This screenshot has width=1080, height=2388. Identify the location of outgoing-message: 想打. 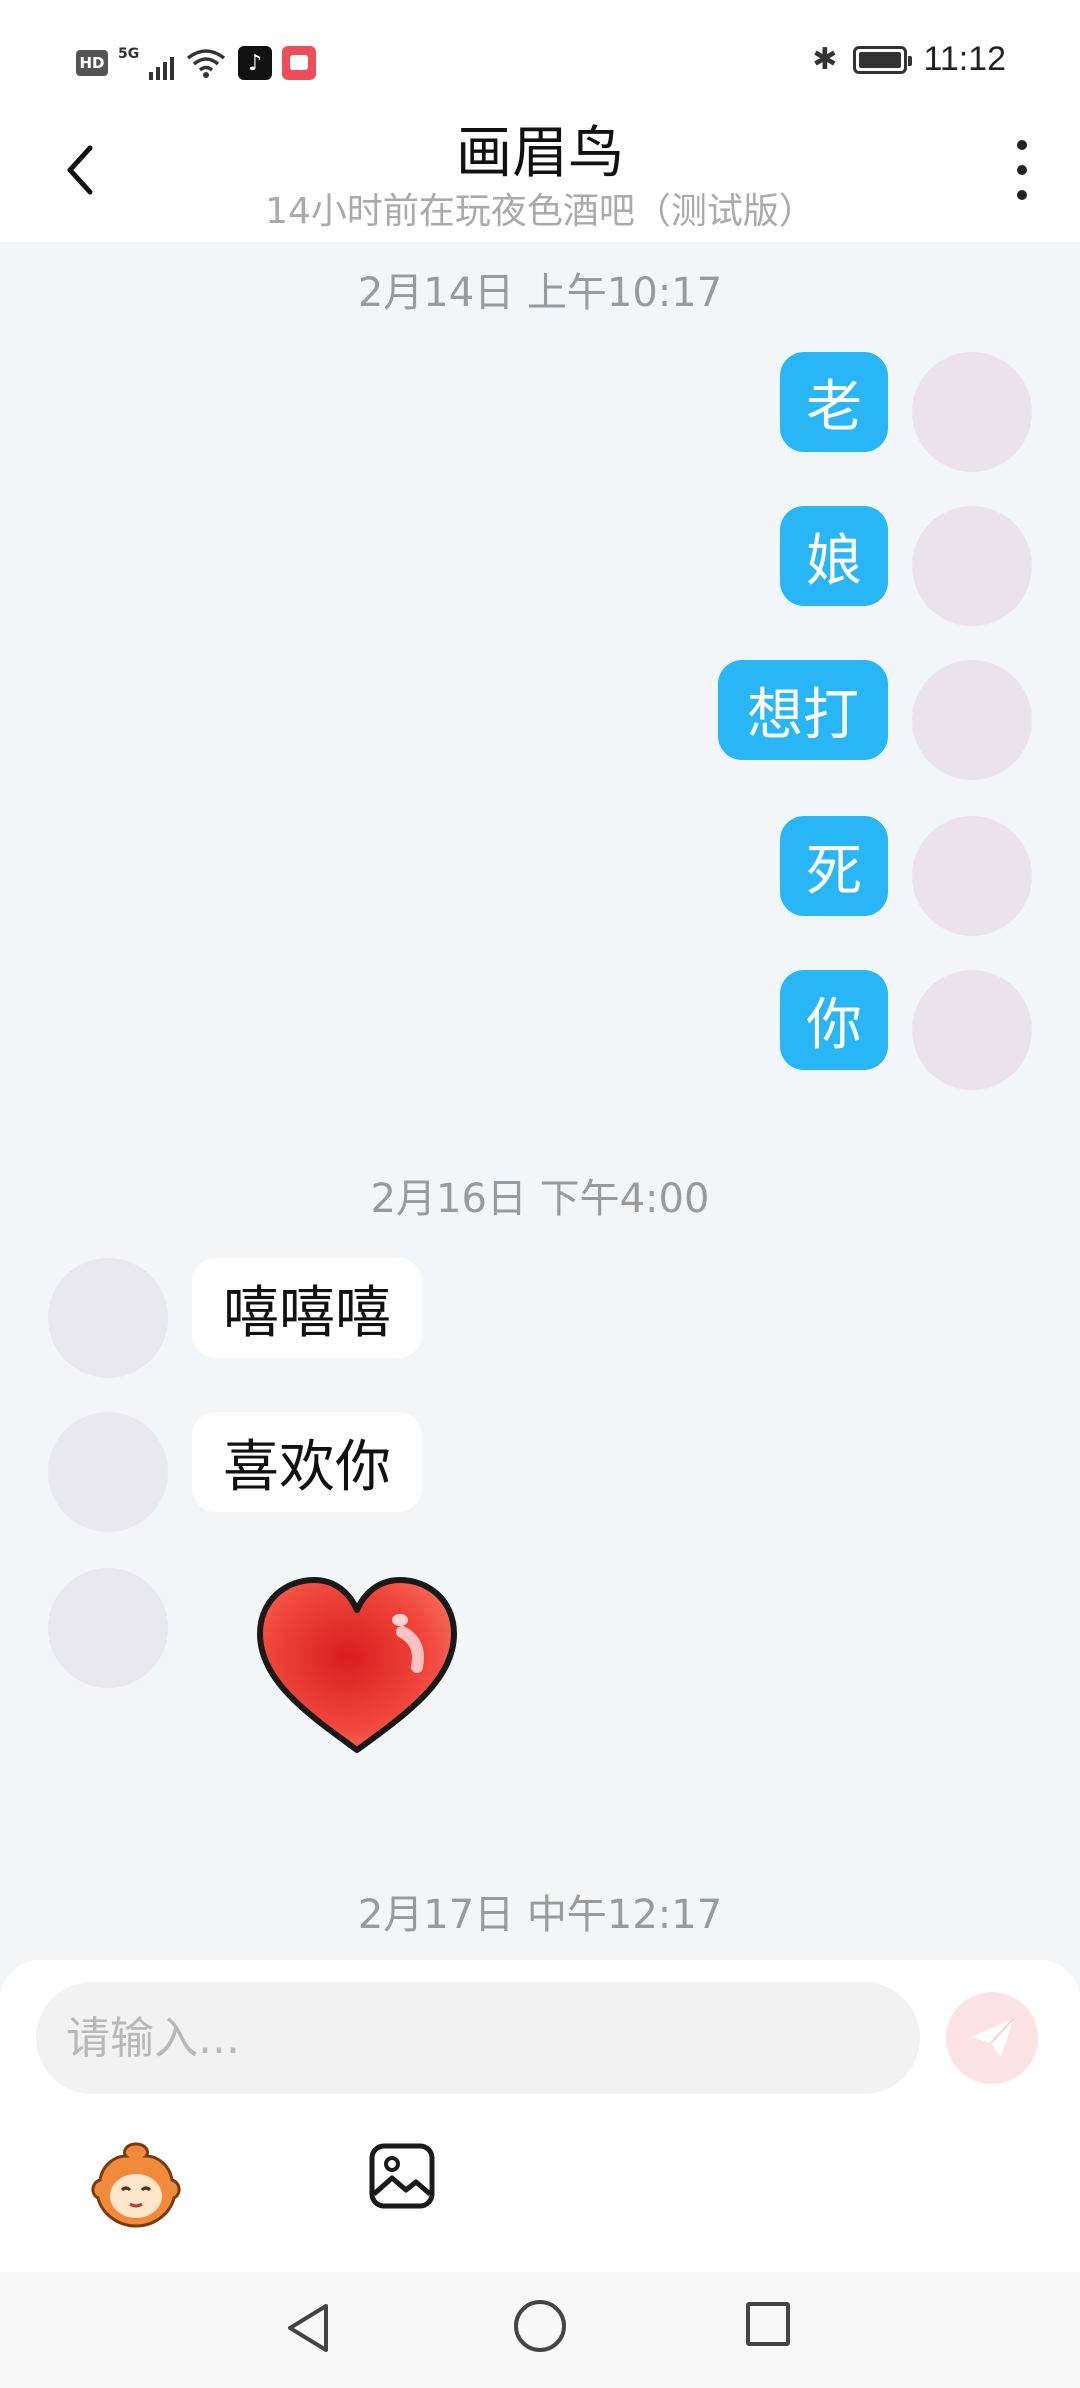
(803, 710).